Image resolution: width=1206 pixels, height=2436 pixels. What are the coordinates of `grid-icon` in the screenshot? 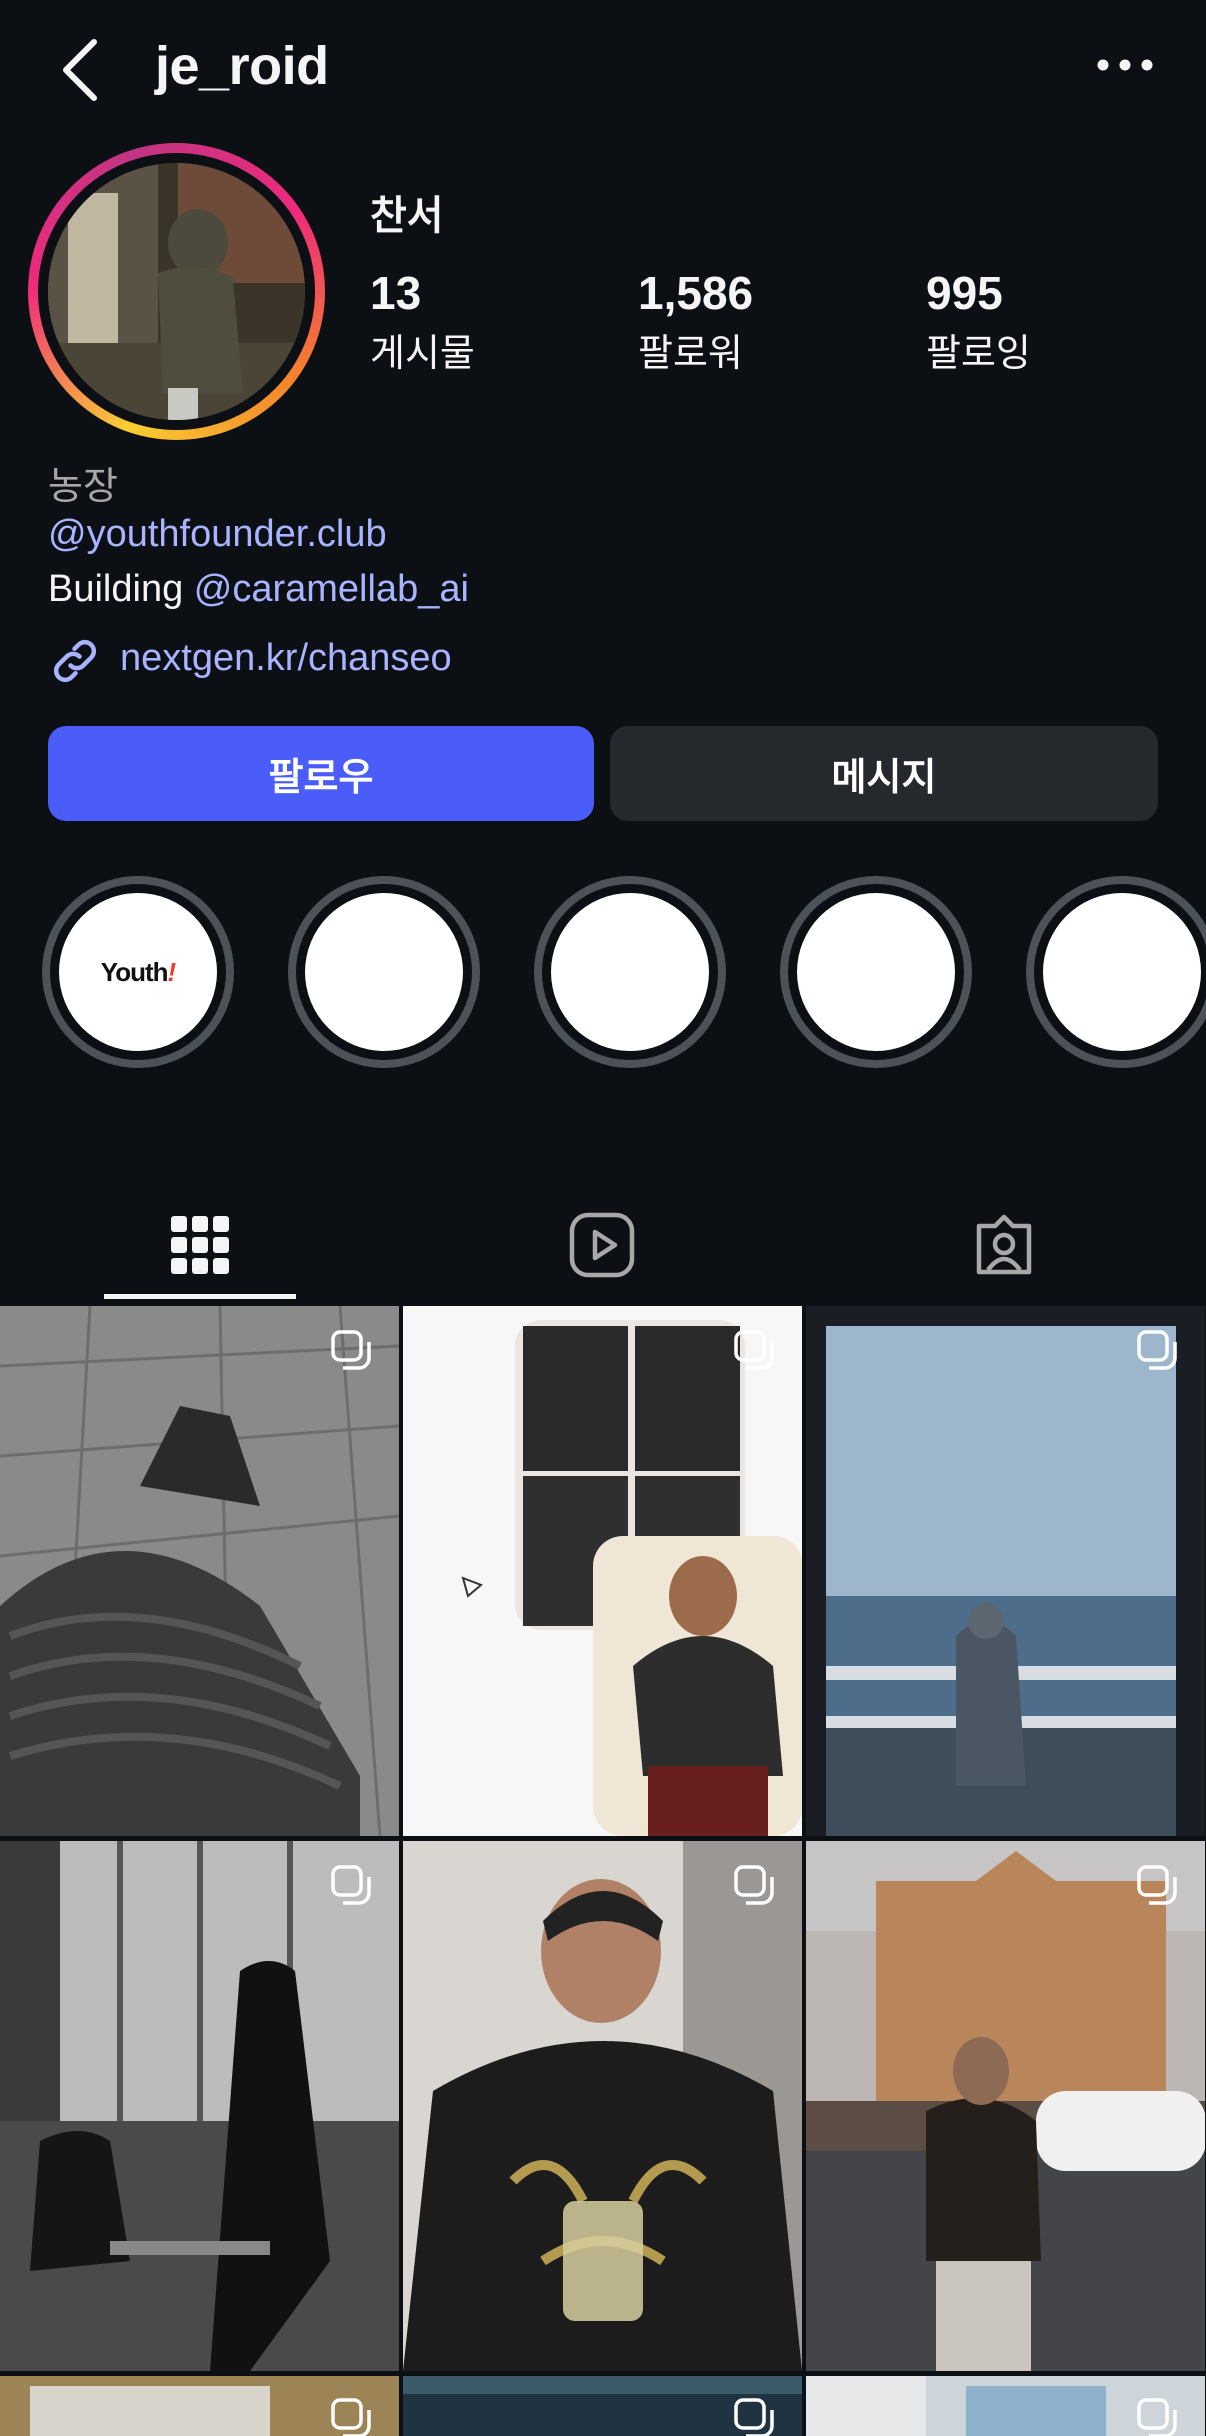 It's located at (200, 1245).